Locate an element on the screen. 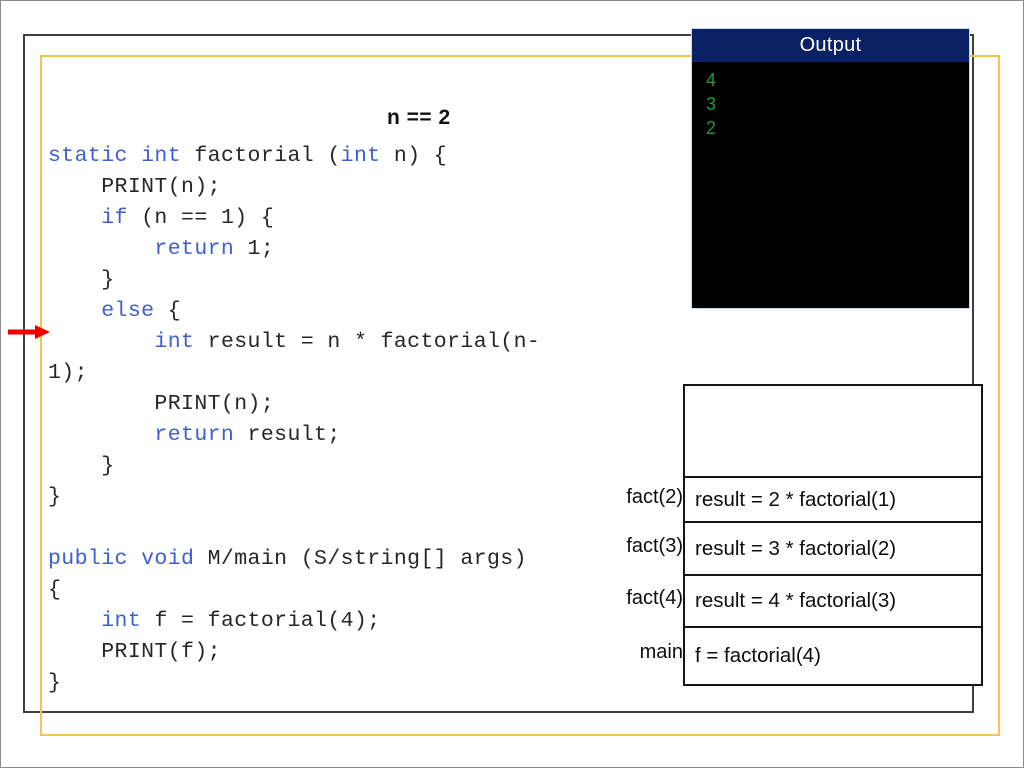  code-text: result = n * factorial(n- is located at coordinates (367, 342).